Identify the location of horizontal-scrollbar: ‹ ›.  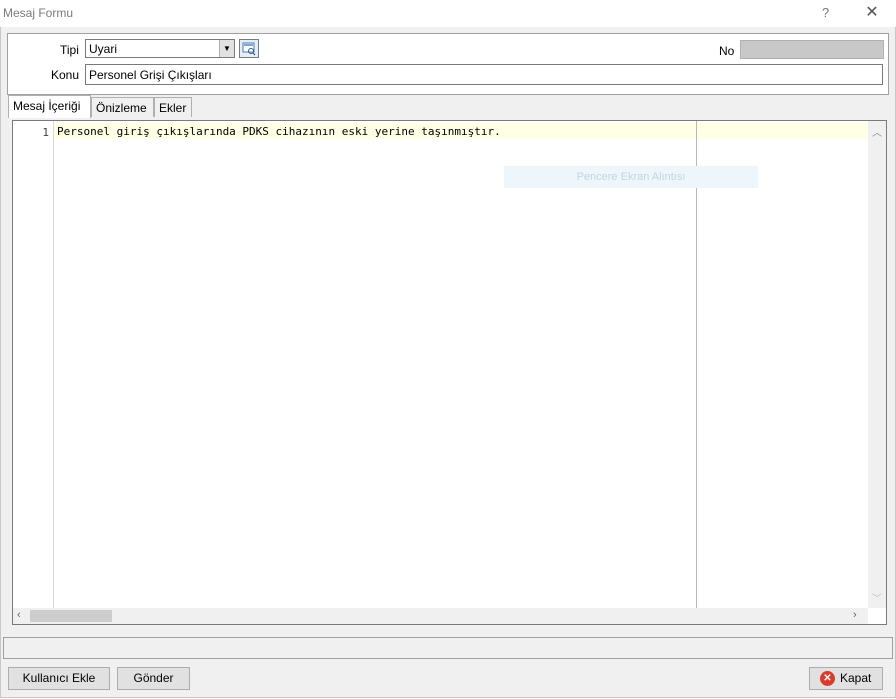
(440, 616).